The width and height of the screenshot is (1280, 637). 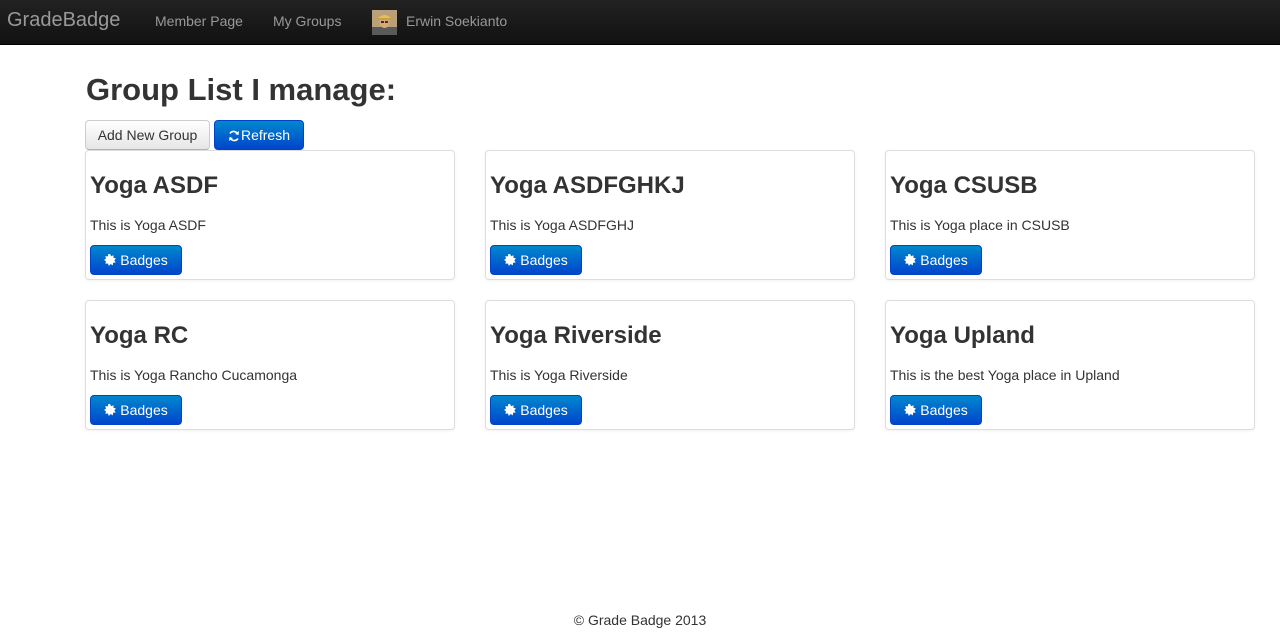 What do you see at coordinates (307, 21) in the screenshot?
I see `nav-my-groups: My Groups` at bounding box center [307, 21].